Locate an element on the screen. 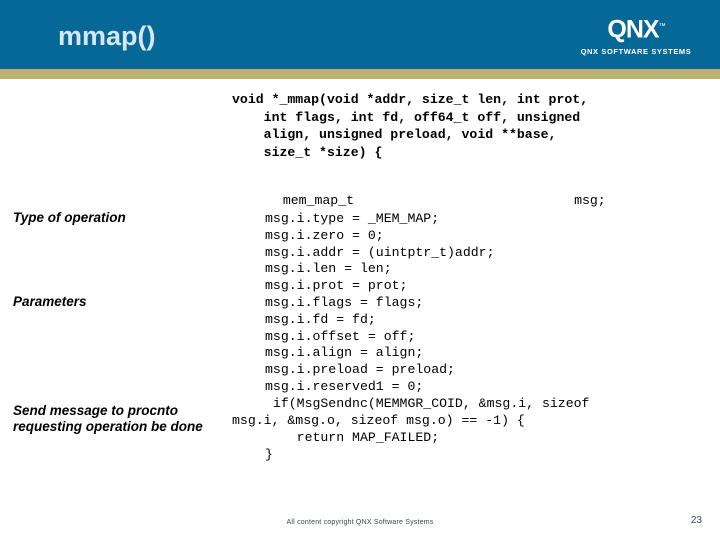 The height and width of the screenshot is (540, 720). code-declaration-name: msg; is located at coordinates (590, 200).